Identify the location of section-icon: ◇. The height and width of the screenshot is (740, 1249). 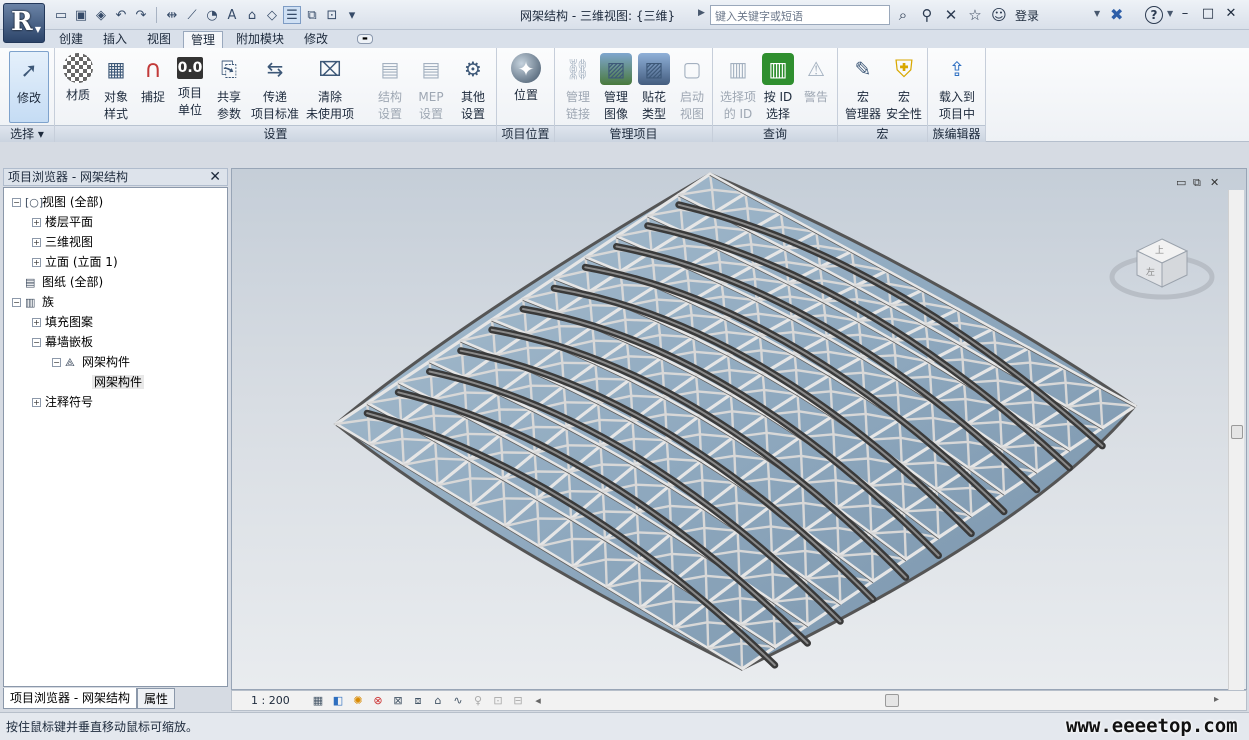
(272, 15).